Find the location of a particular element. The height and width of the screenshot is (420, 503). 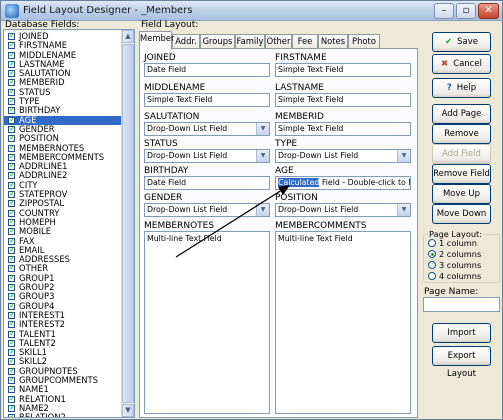

type-dropdown: Drop-Down List Field ▼ is located at coordinates (343, 156).